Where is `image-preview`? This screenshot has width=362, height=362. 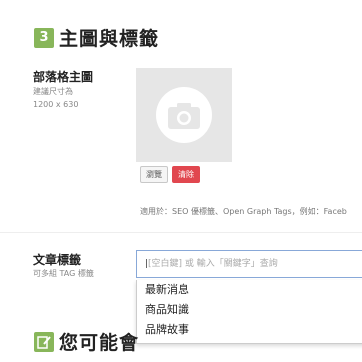 image-preview is located at coordinates (184, 115).